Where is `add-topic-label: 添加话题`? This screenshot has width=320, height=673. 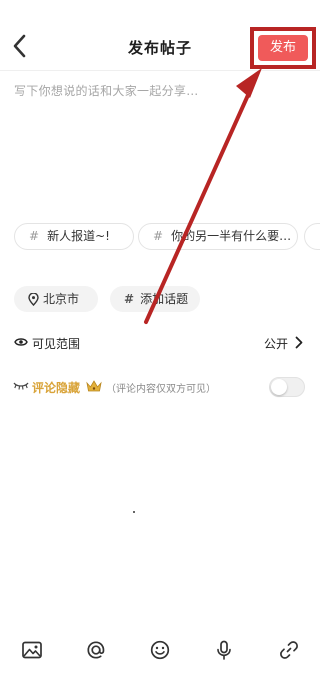 add-topic-label: 添加话题 is located at coordinates (164, 299).